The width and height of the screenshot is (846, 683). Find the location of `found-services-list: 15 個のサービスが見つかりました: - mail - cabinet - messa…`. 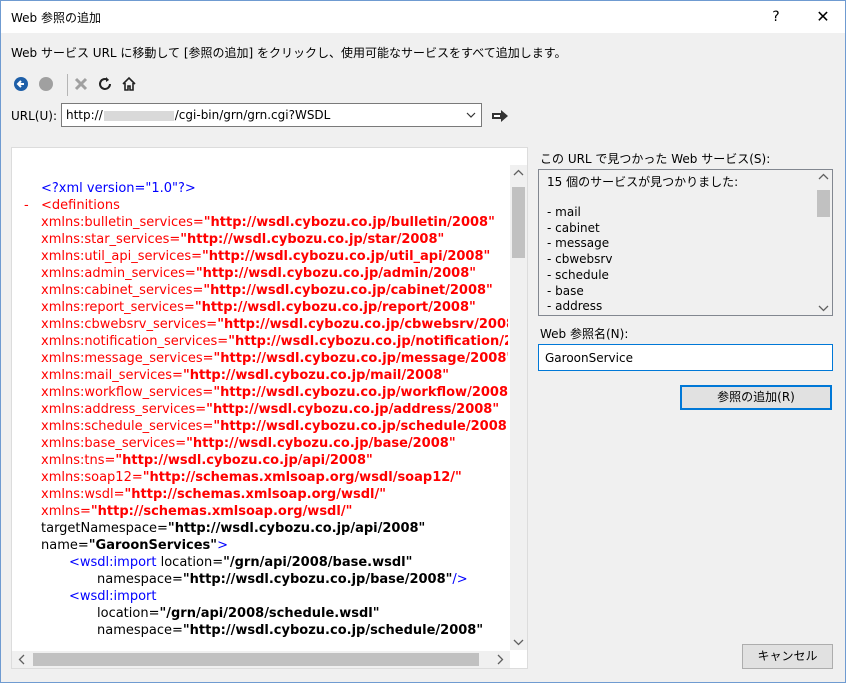

found-services-list: 15 個のサービスが見つかりました: - mail - cabinet - messa… is located at coordinates (685, 242).